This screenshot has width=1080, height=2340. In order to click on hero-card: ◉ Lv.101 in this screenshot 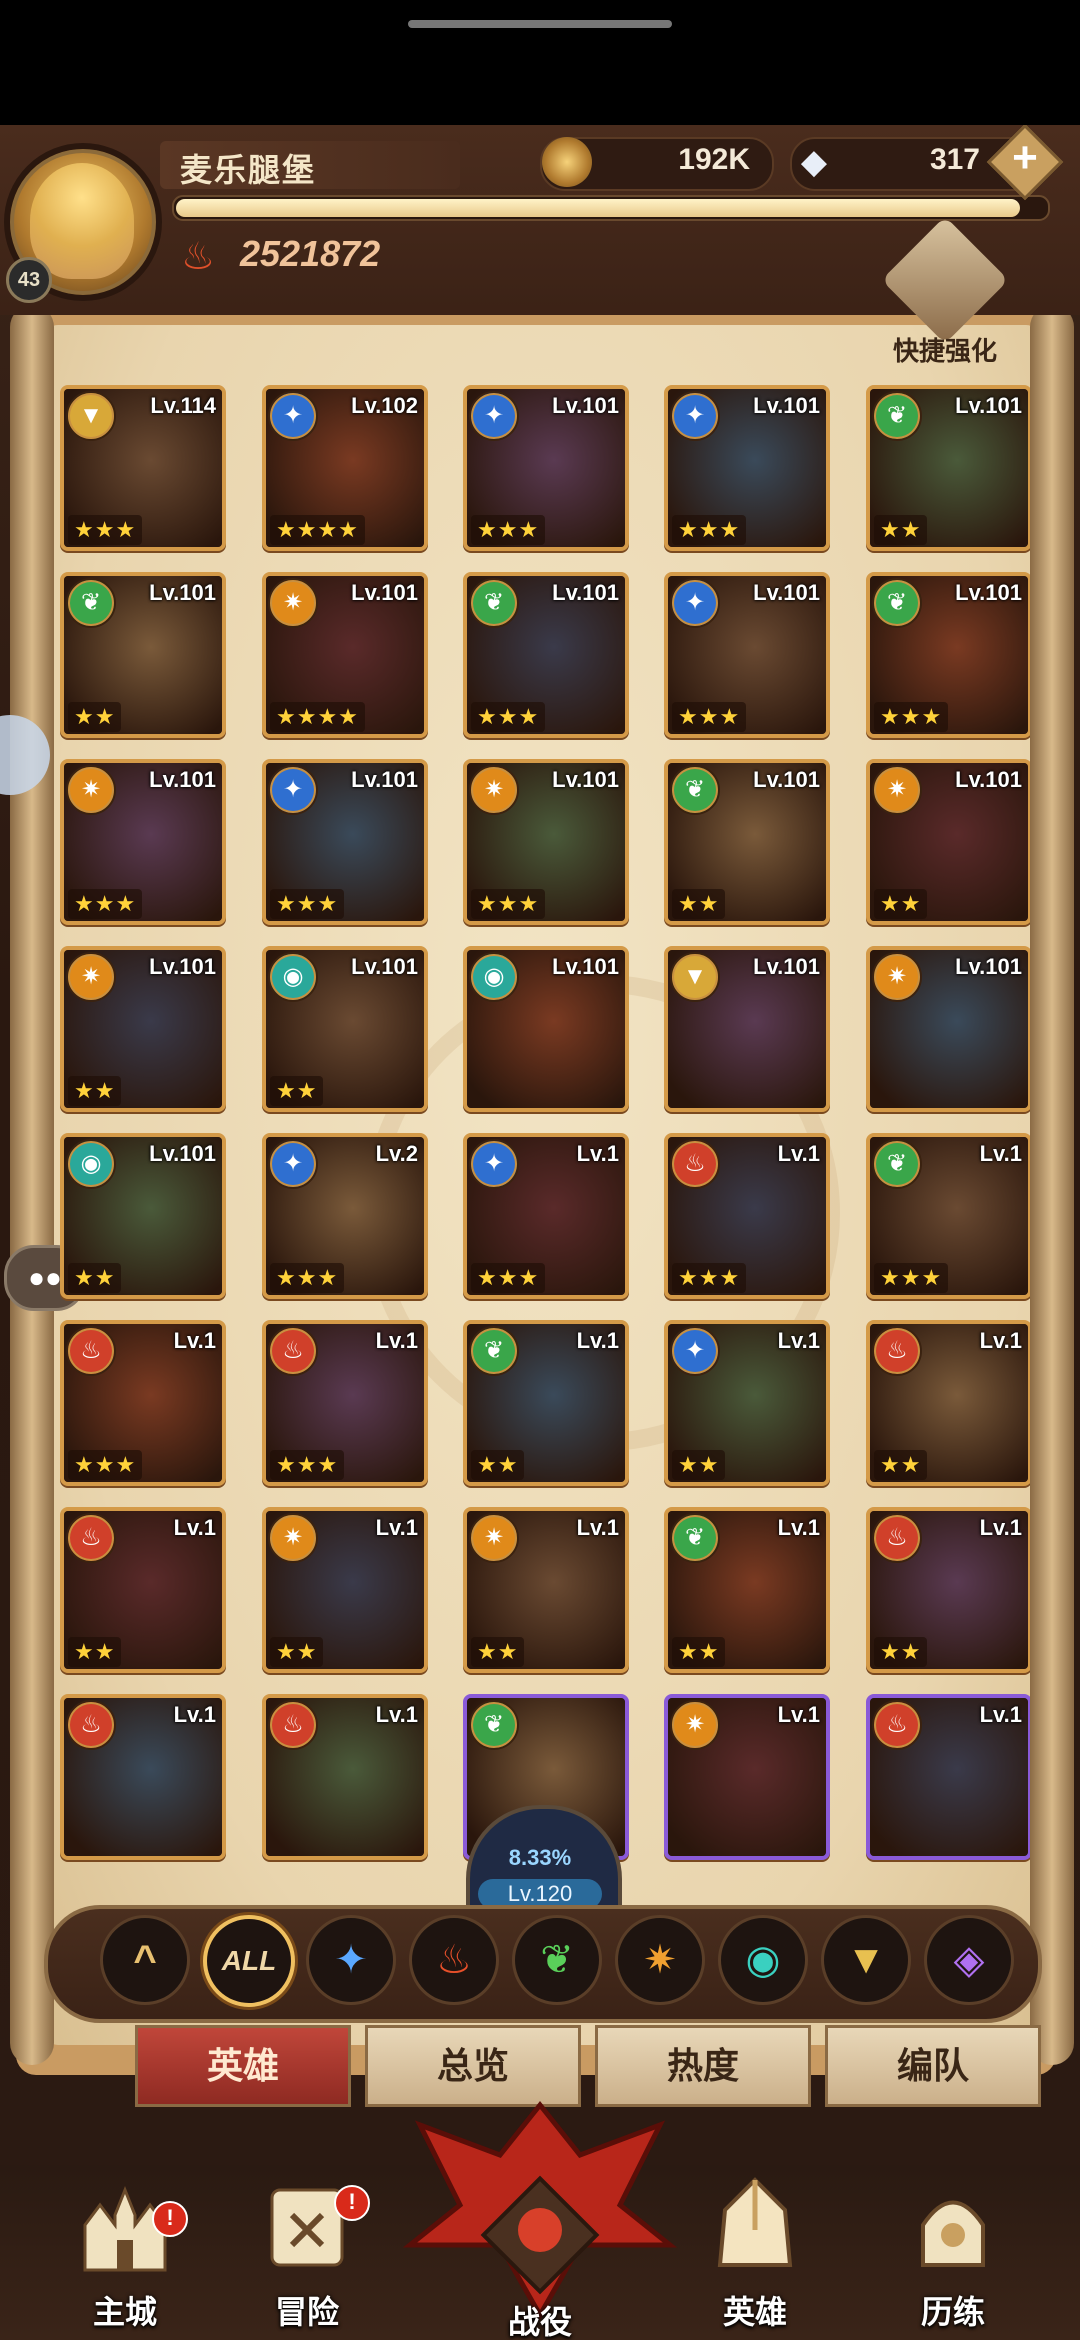, I will do `click(546, 1029)`.